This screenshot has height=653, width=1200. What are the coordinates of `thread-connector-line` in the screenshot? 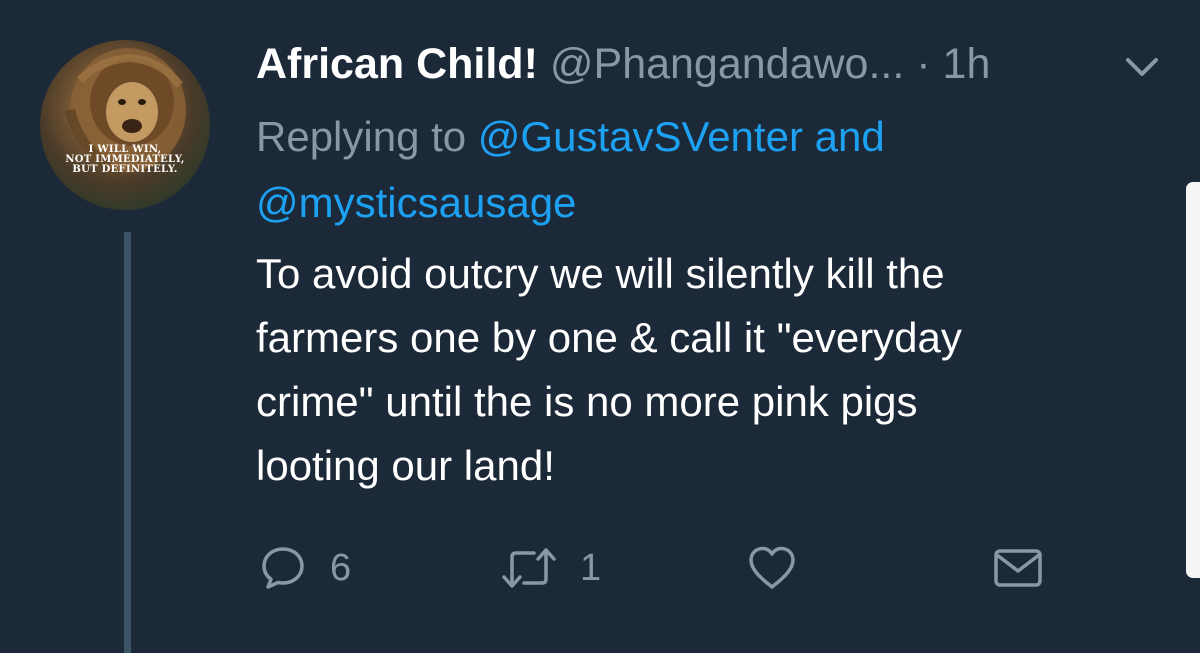 It's located at (127, 442).